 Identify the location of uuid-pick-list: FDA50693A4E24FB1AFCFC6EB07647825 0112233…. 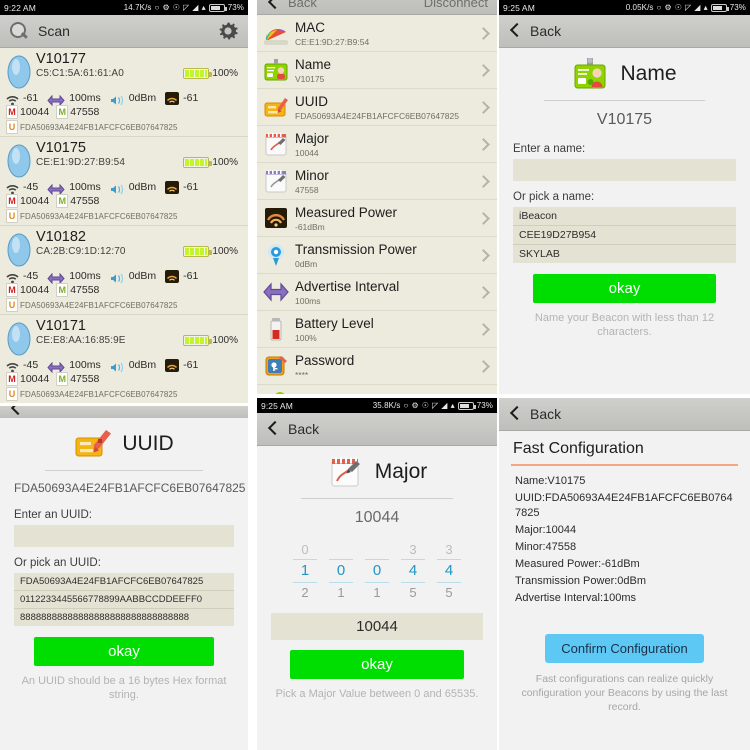
(124, 599).